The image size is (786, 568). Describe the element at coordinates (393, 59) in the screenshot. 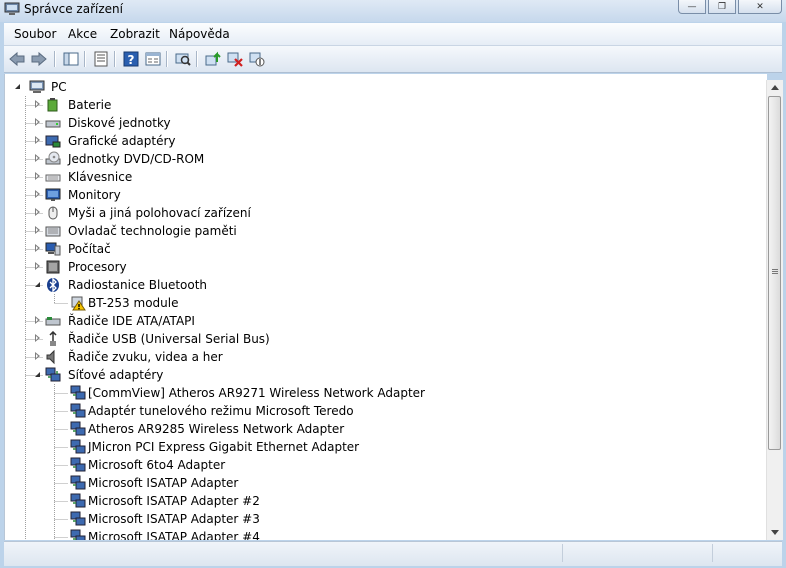

I see `toolbar: ?` at that location.